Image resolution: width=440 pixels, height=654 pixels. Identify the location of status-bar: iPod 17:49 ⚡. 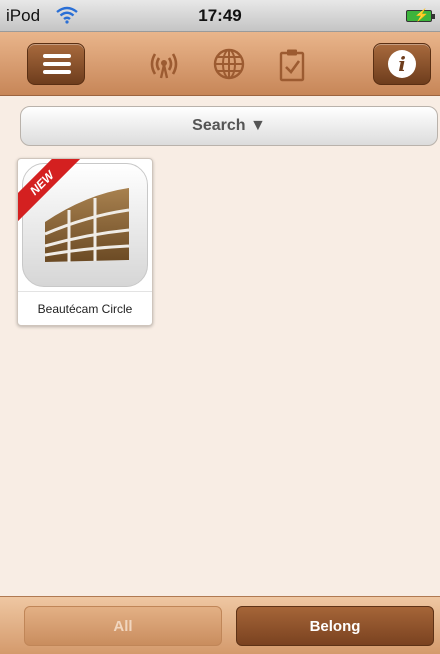
(220, 16).